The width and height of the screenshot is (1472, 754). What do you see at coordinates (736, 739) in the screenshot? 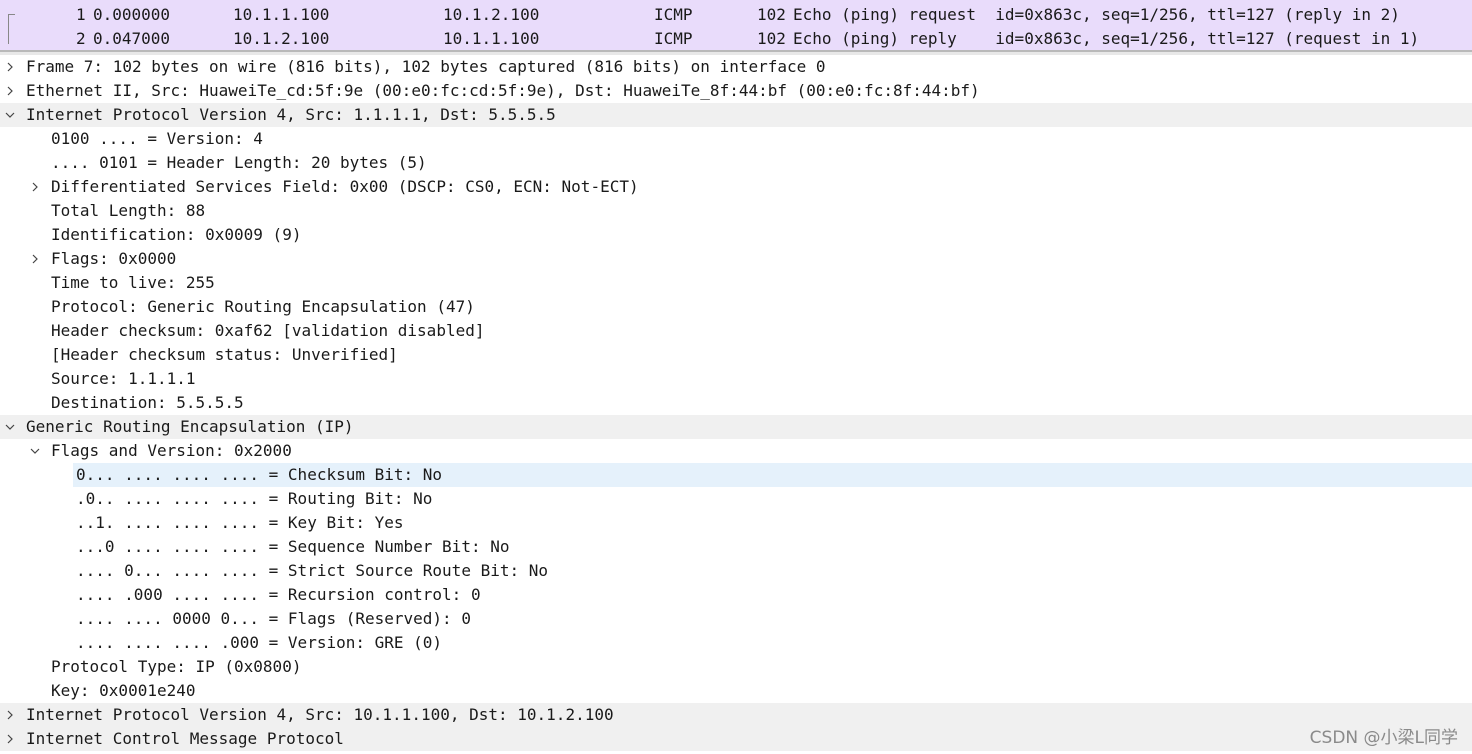
I see `tree-row-icmp: Internet Control Message Protocol` at bounding box center [736, 739].